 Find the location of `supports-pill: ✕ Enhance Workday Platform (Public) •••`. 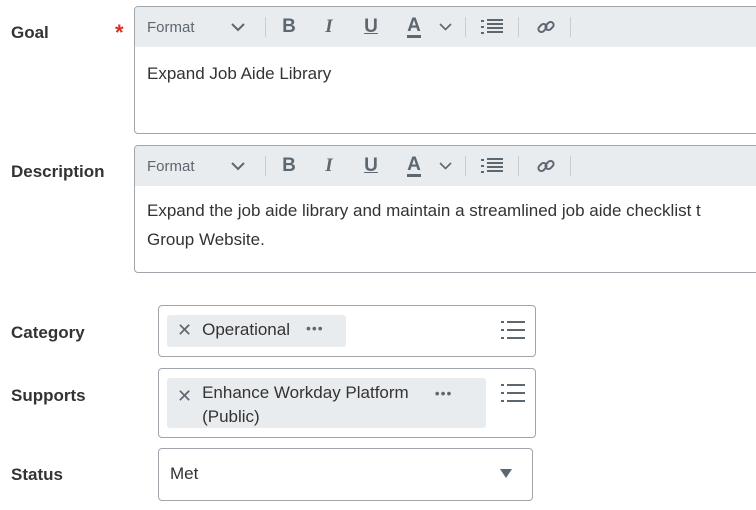

supports-pill: ✕ Enhance Workday Platform (Public) ••• is located at coordinates (326, 403).